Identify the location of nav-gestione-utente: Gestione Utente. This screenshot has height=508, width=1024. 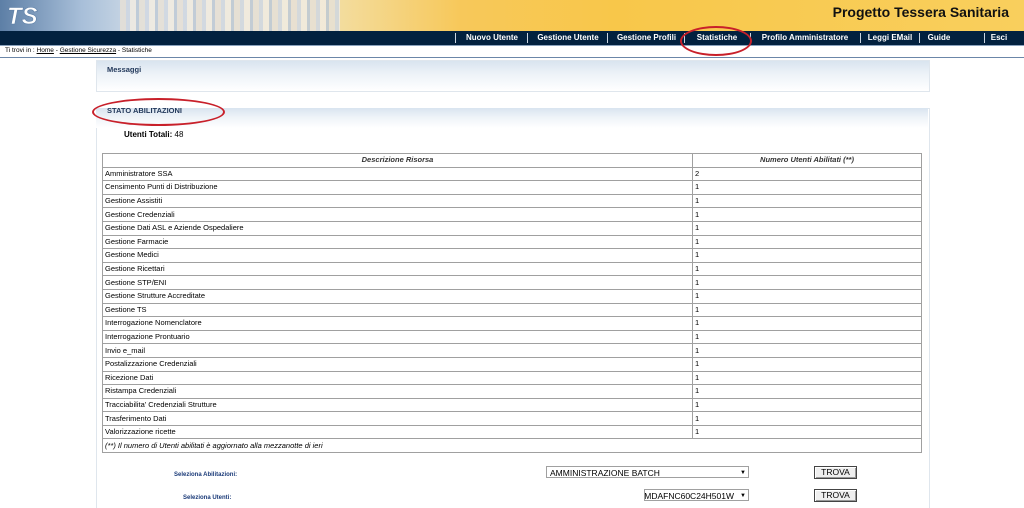
(568, 38).